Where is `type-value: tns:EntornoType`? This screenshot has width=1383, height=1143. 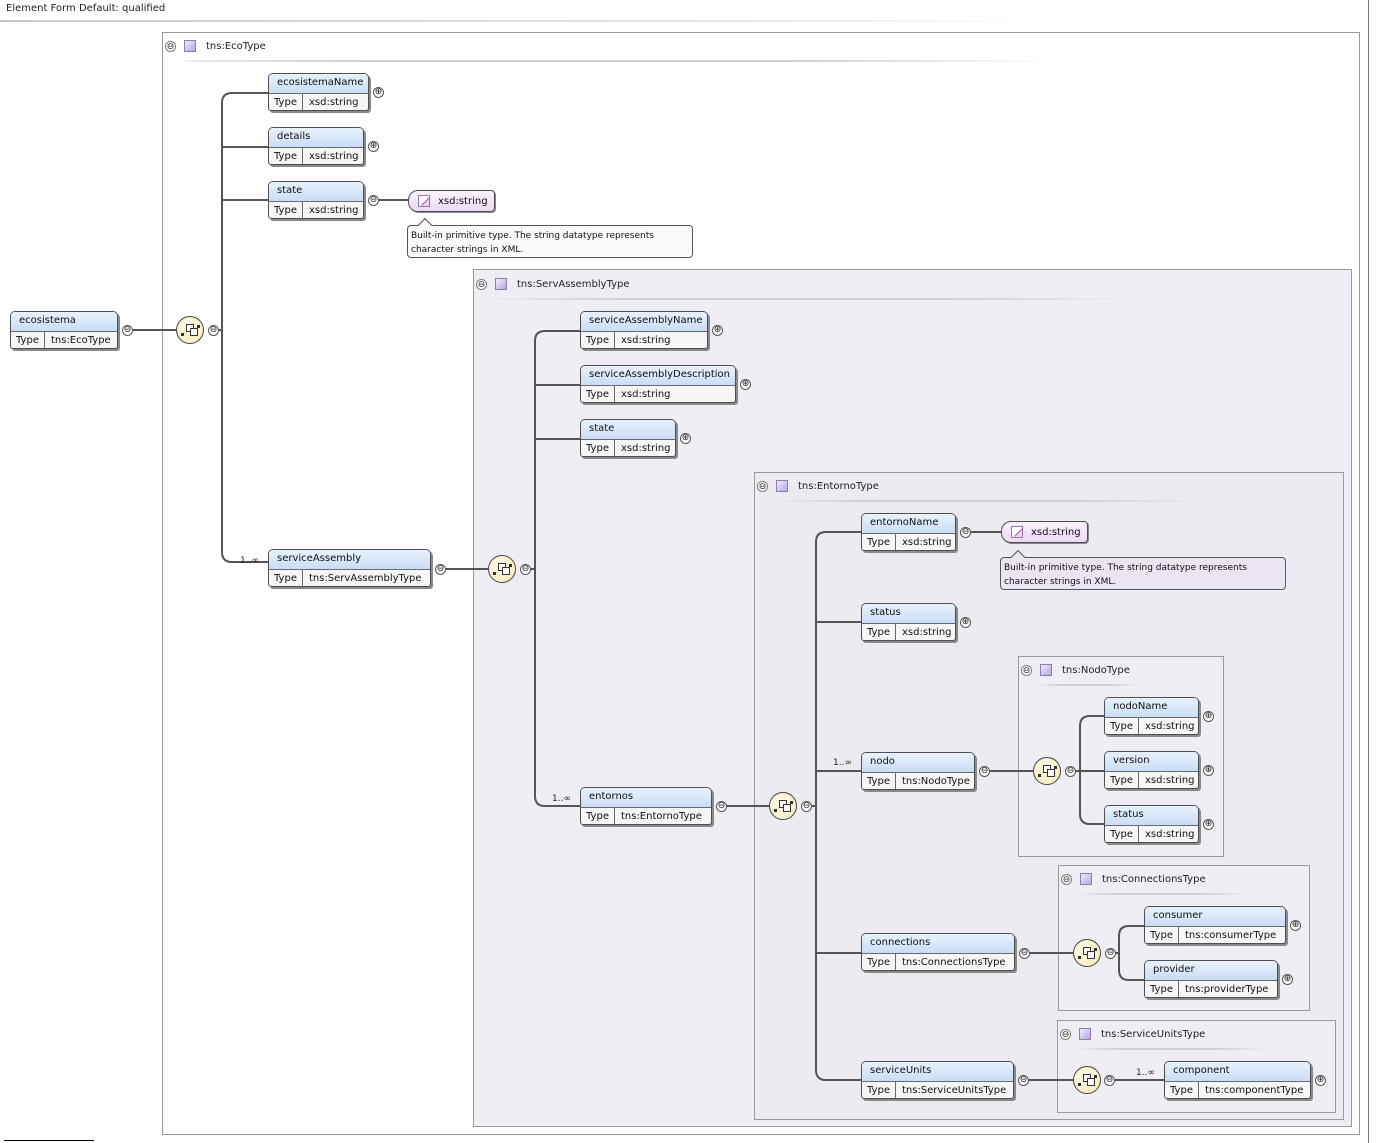 type-value: tns:EntornoType is located at coordinates (661, 816).